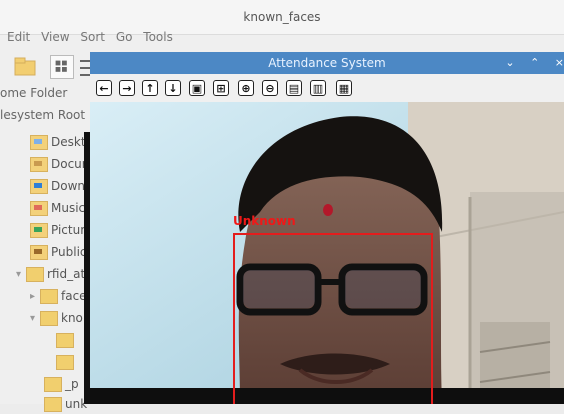 Image resolution: width=564 pixels, height=414 pixels. Describe the element at coordinates (104, 88) in the screenshot. I see `back-arrow-icon: ←` at that location.